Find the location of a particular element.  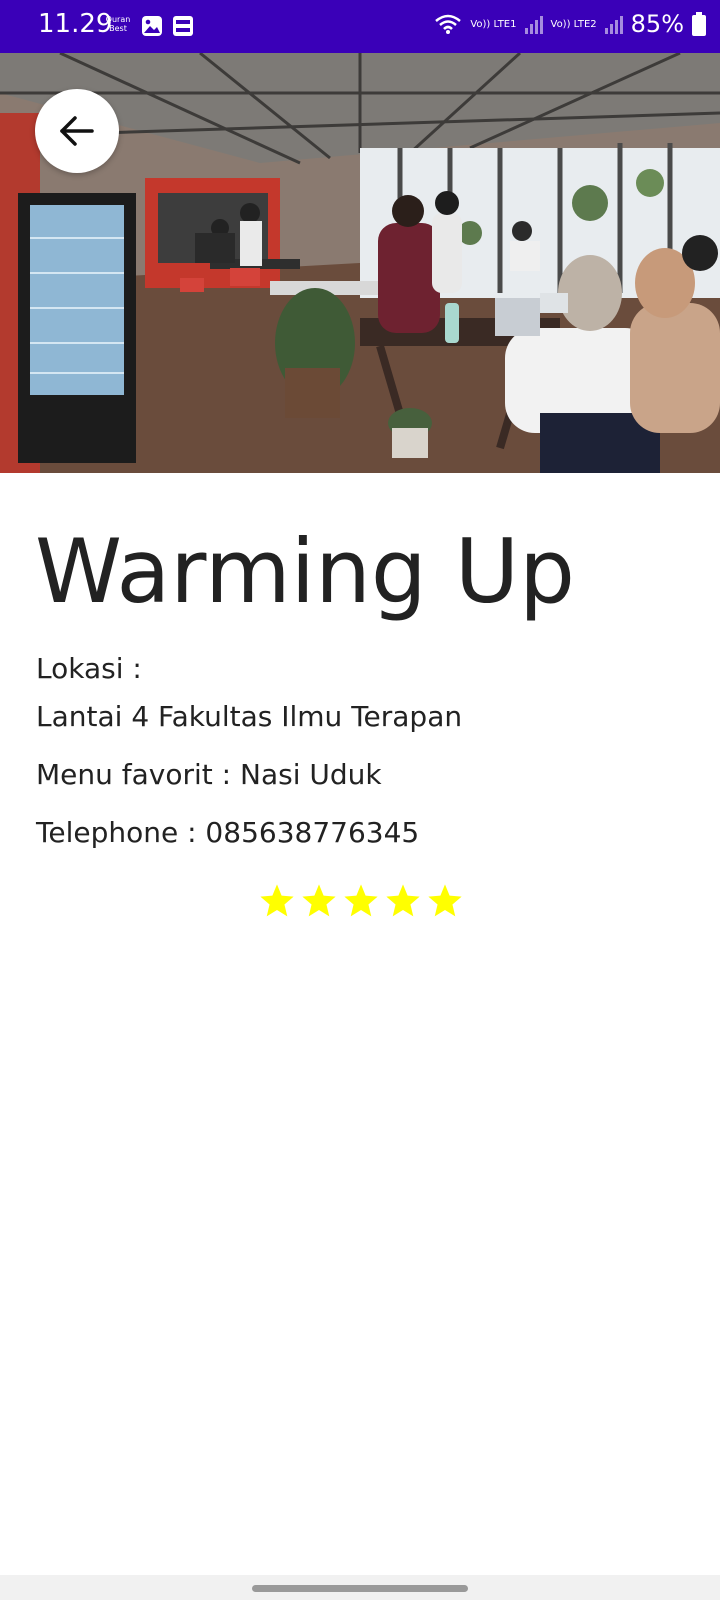

location-label: Lokasi : is located at coordinates (89, 668).